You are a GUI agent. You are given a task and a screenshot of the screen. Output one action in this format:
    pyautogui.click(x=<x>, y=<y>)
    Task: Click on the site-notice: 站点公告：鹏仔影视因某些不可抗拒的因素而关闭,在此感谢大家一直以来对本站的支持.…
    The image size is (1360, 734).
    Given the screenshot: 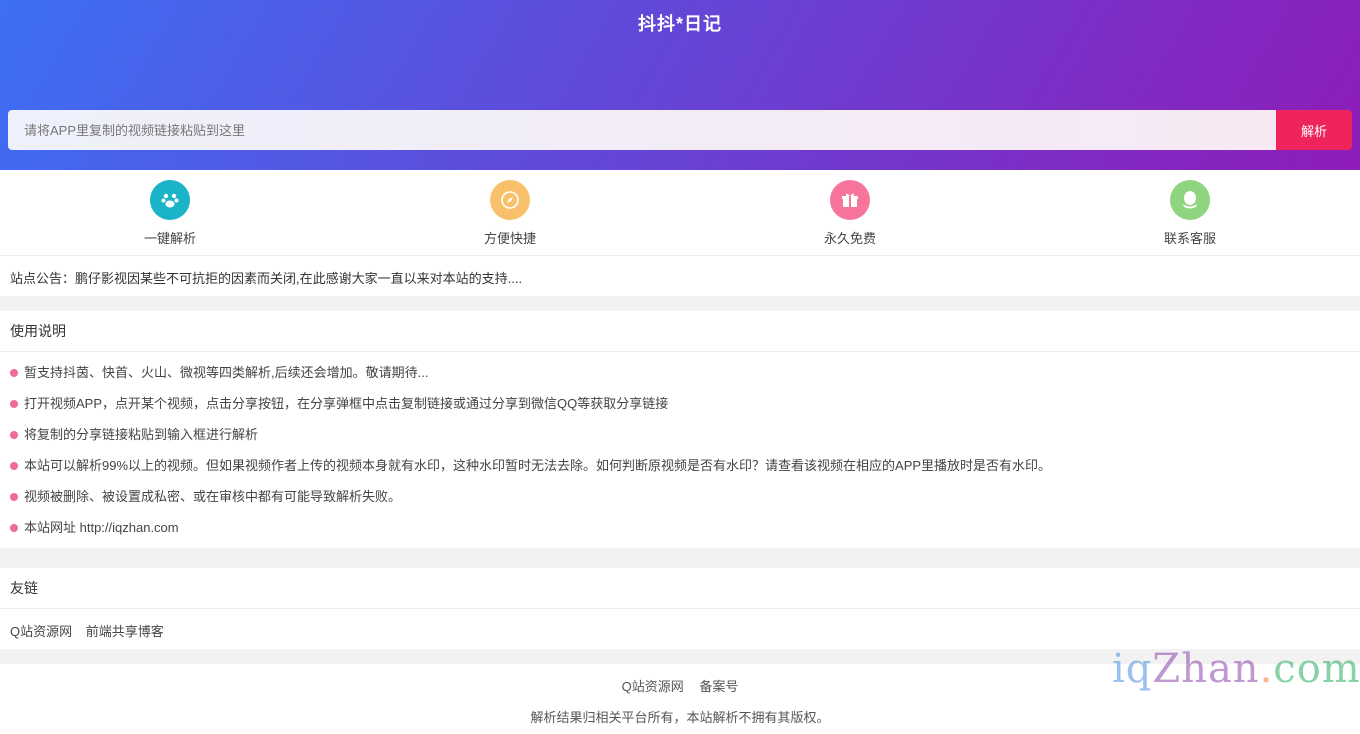 What is the action you would take?
    pyautogui.click(x=680, y=276)
    